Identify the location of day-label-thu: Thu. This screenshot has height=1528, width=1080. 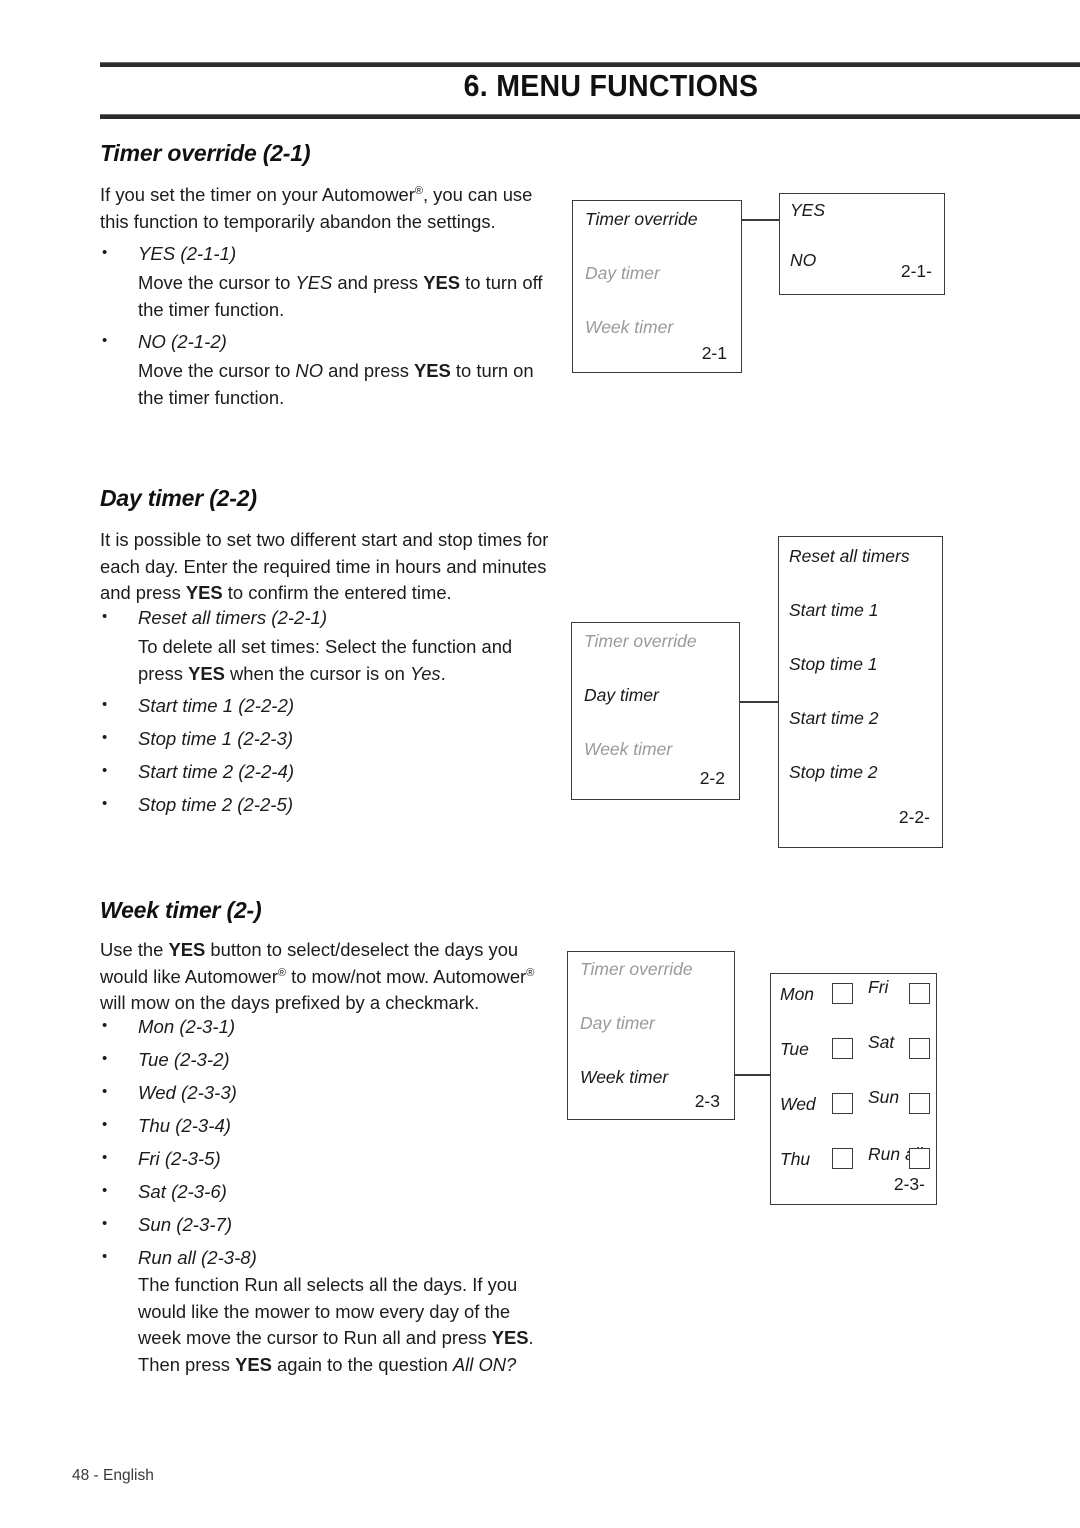
(795, 1159).